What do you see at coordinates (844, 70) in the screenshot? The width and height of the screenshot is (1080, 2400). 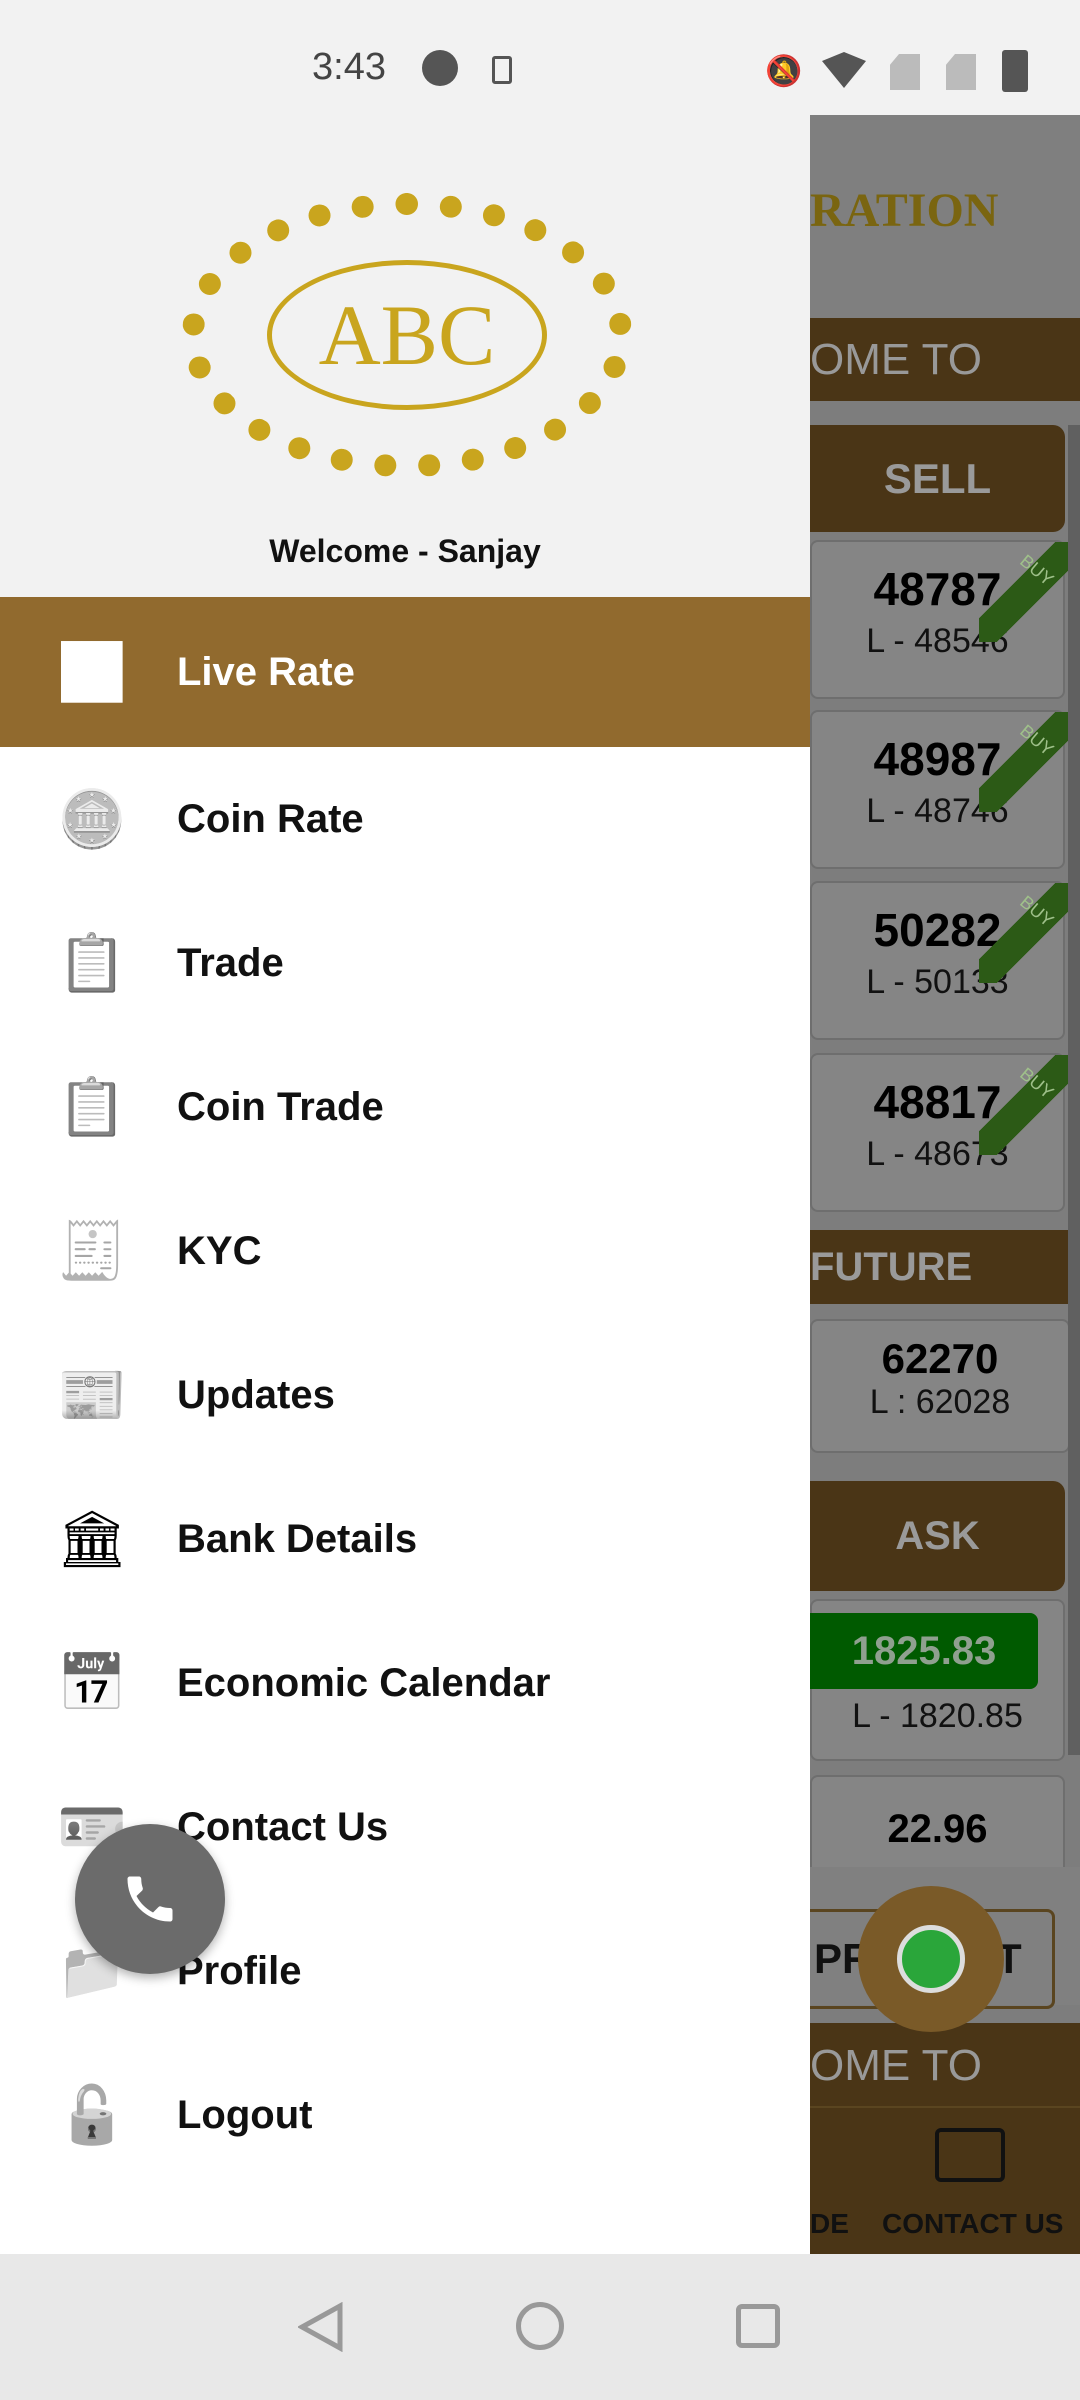 I see `wifi-icon` at bounding box center [844, 70].